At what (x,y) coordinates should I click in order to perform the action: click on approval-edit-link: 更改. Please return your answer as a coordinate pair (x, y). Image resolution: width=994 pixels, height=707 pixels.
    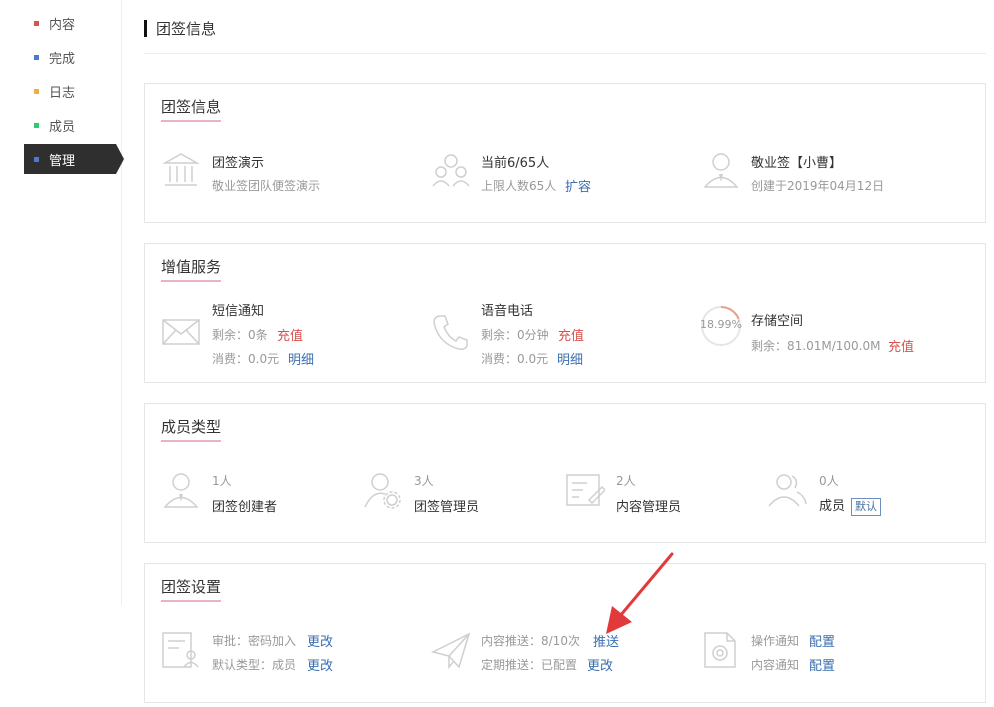
    Looking at the image, I should click on (320, 640).